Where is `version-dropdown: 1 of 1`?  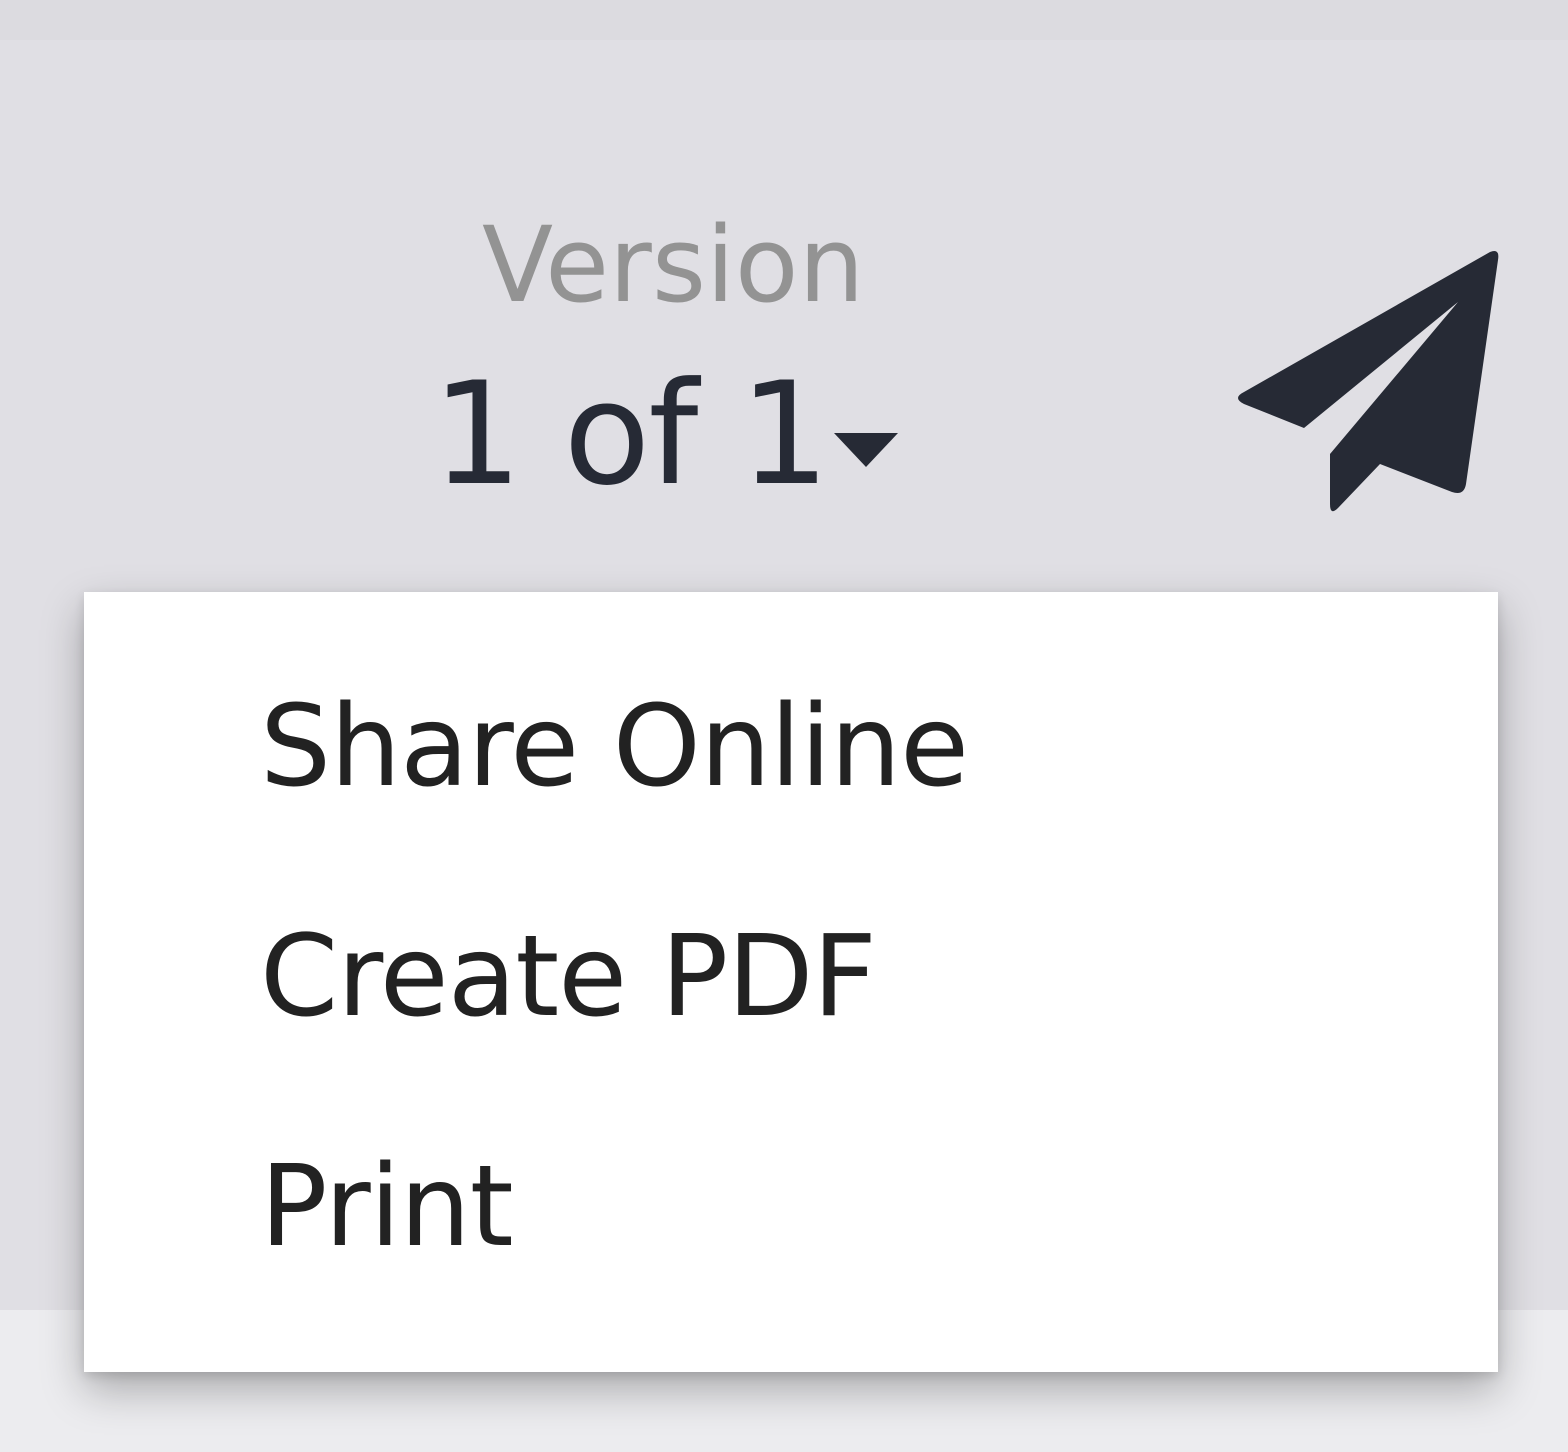
version-dropdown: 1 of 1 is located at coordinates (665, 435).